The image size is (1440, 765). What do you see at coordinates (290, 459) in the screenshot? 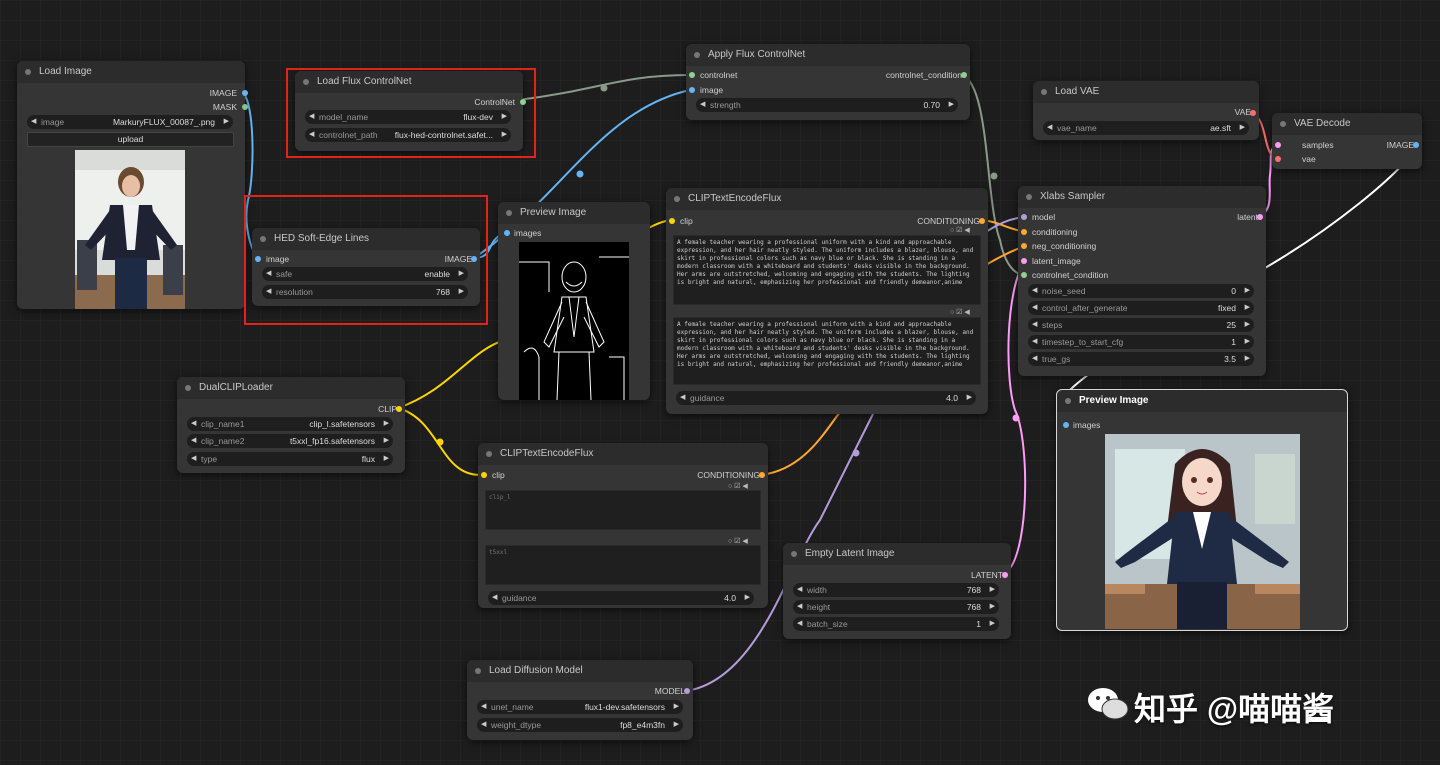
I see `type-widget: ◀ type flux ▶` at bounding box center [290, 459].